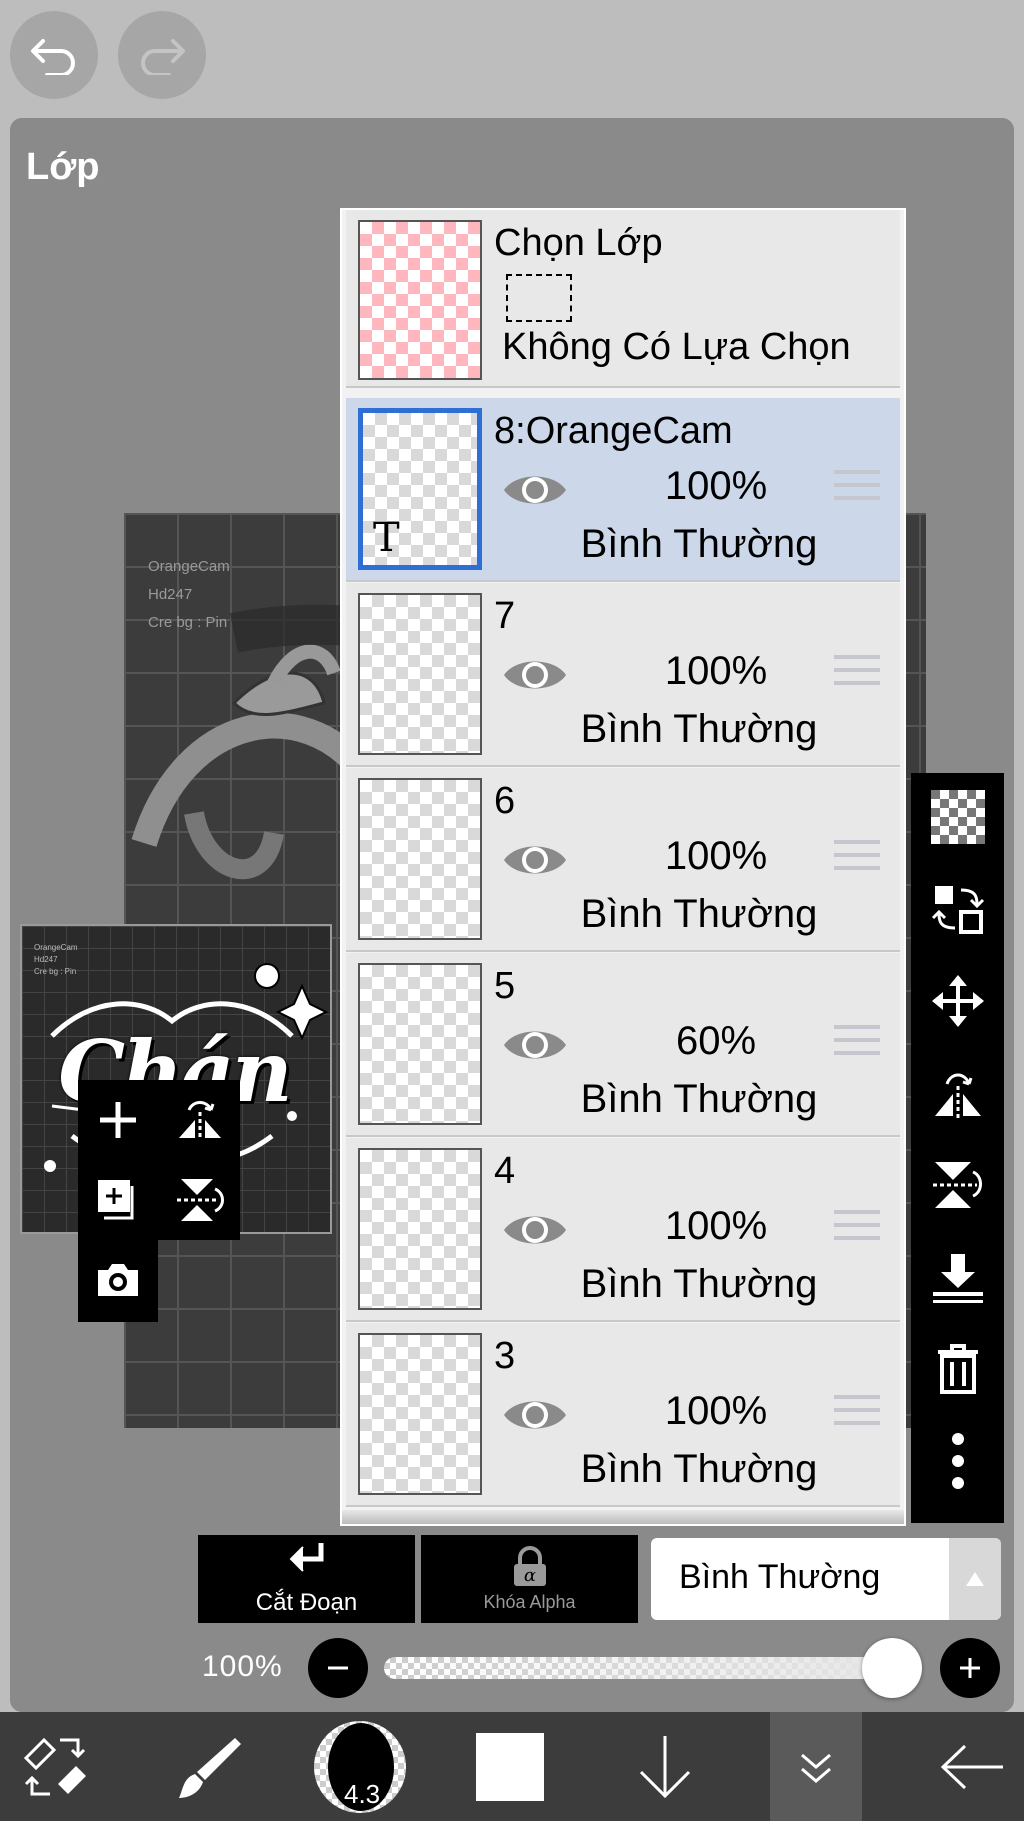 This screenshot has height=1821, width=1024. What do you see at coordinates (386, 538) in the screenshot?
I see `text-layer-marker: T` at bounding box center [386, 538].